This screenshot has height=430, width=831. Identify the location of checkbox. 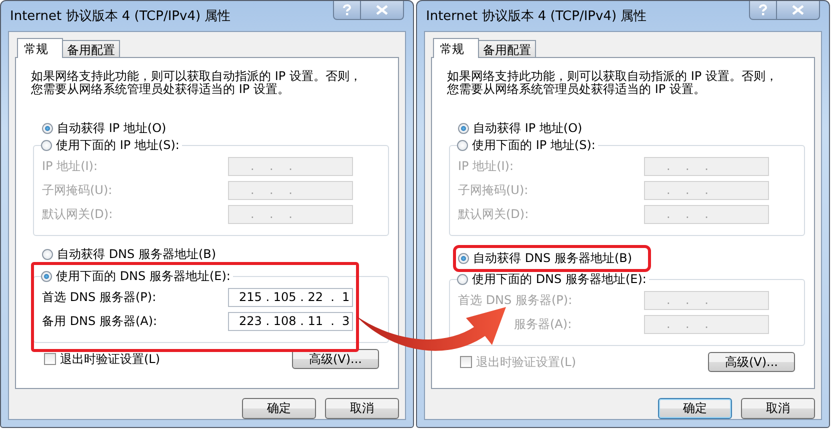
(50, 359).